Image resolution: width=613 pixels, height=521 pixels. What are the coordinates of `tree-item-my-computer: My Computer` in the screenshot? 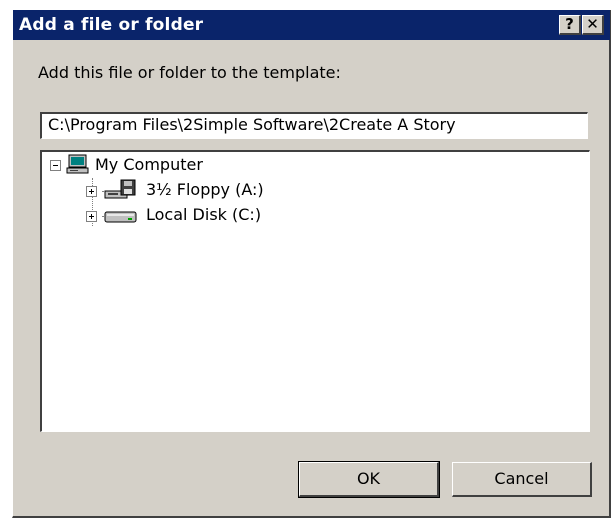 It's located at (160, 165).